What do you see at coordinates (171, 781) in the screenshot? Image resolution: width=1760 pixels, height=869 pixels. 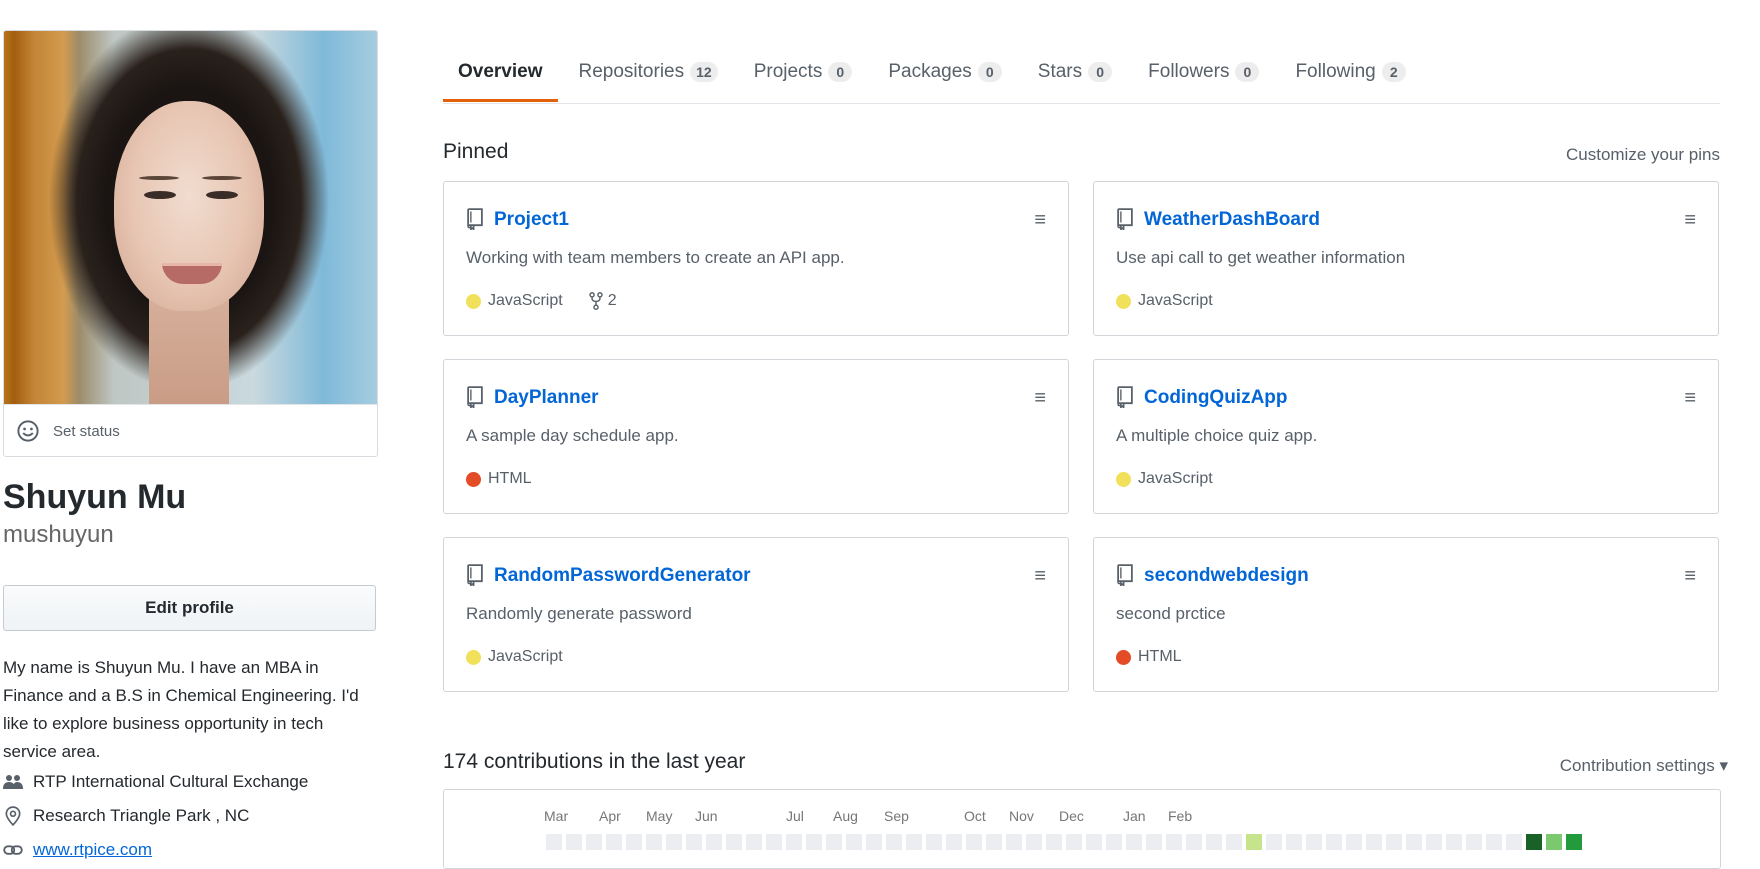 I see `organization-label: RTP International Cultural Exchange` at bounding box center [171, 781].